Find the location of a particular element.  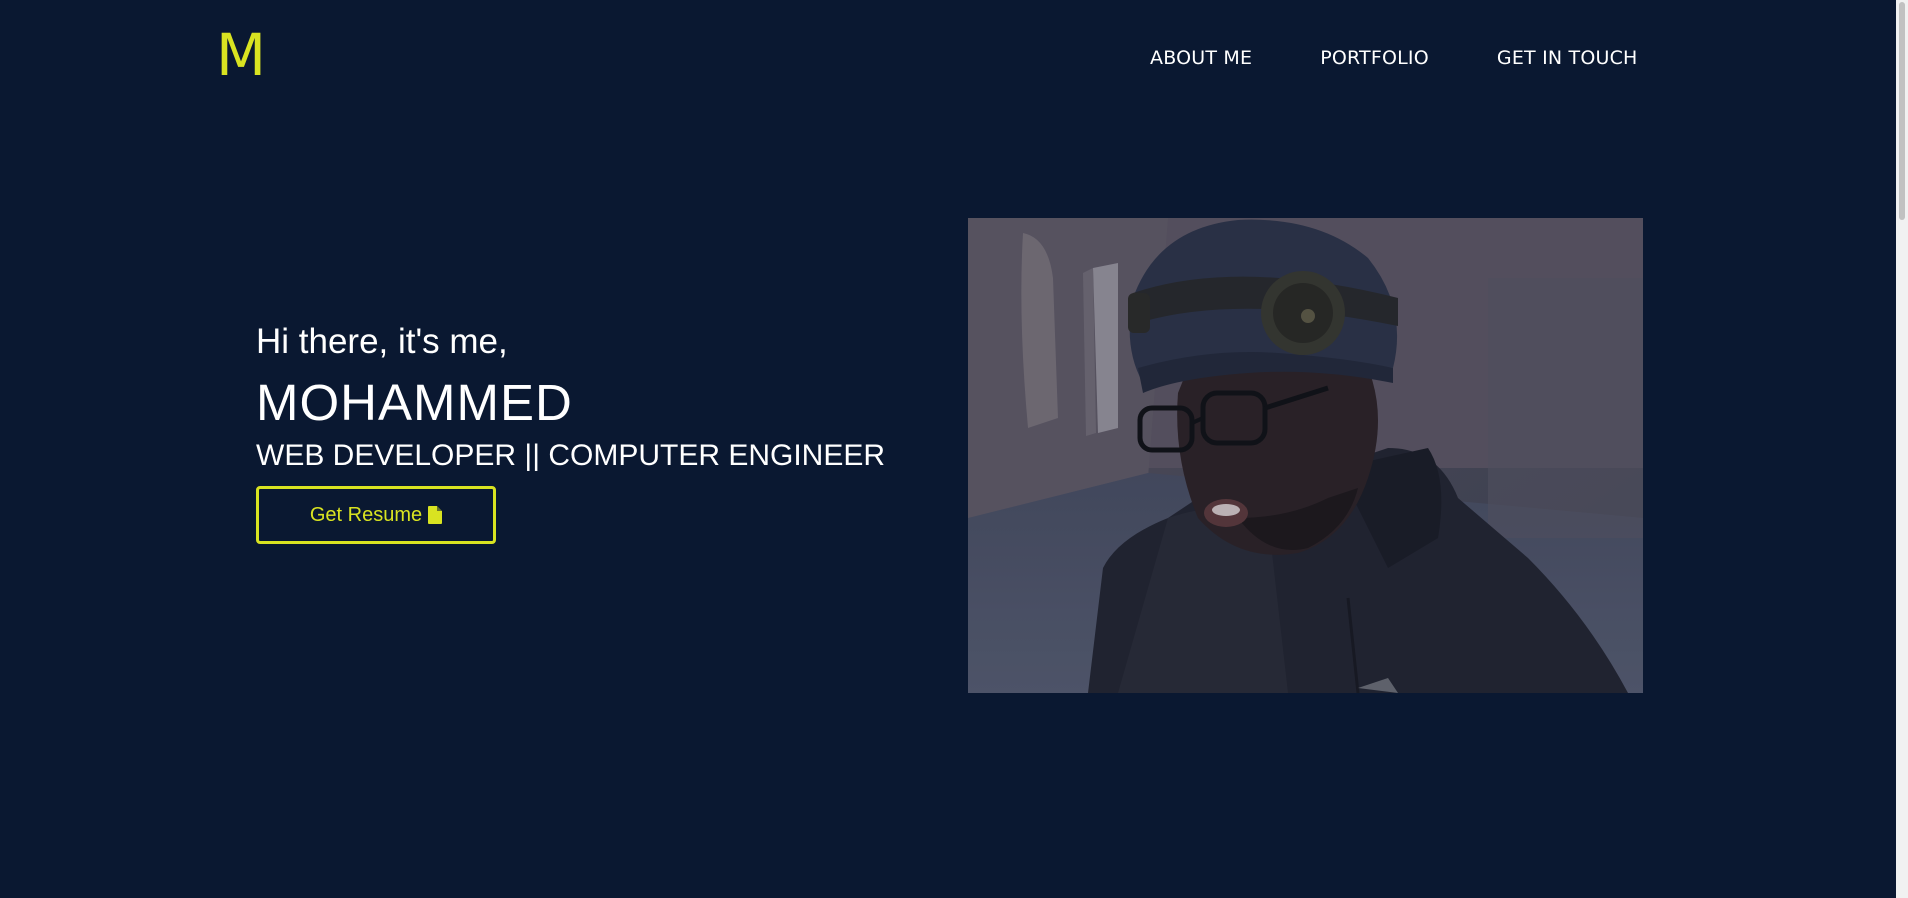

main-nav: ABOUT ME PORTFOLIO GET IN TOUCH is located at coordinates (1394, 58).